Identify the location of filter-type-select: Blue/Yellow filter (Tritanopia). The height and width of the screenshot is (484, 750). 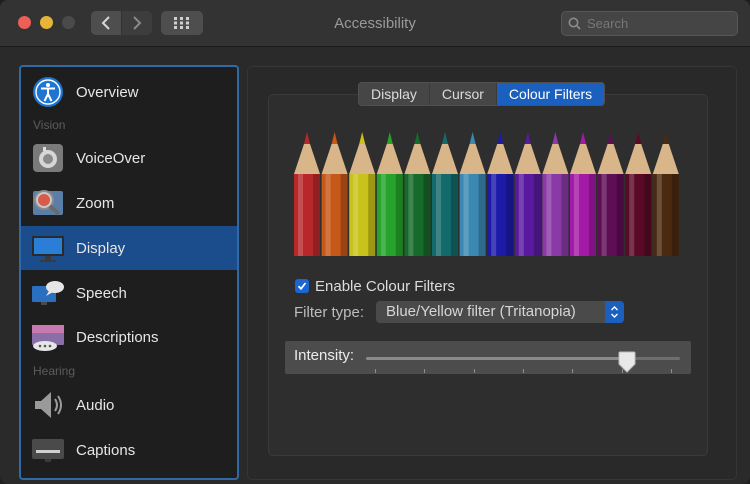
(500, 312).